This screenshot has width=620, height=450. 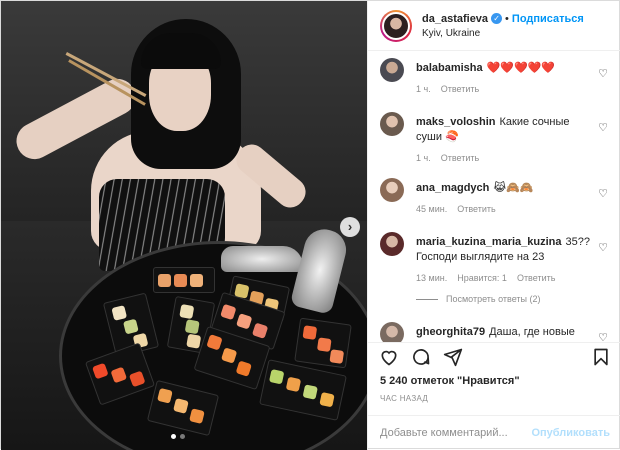 I want to click on follow-button: Подписаться, so click(x=548, y=19).